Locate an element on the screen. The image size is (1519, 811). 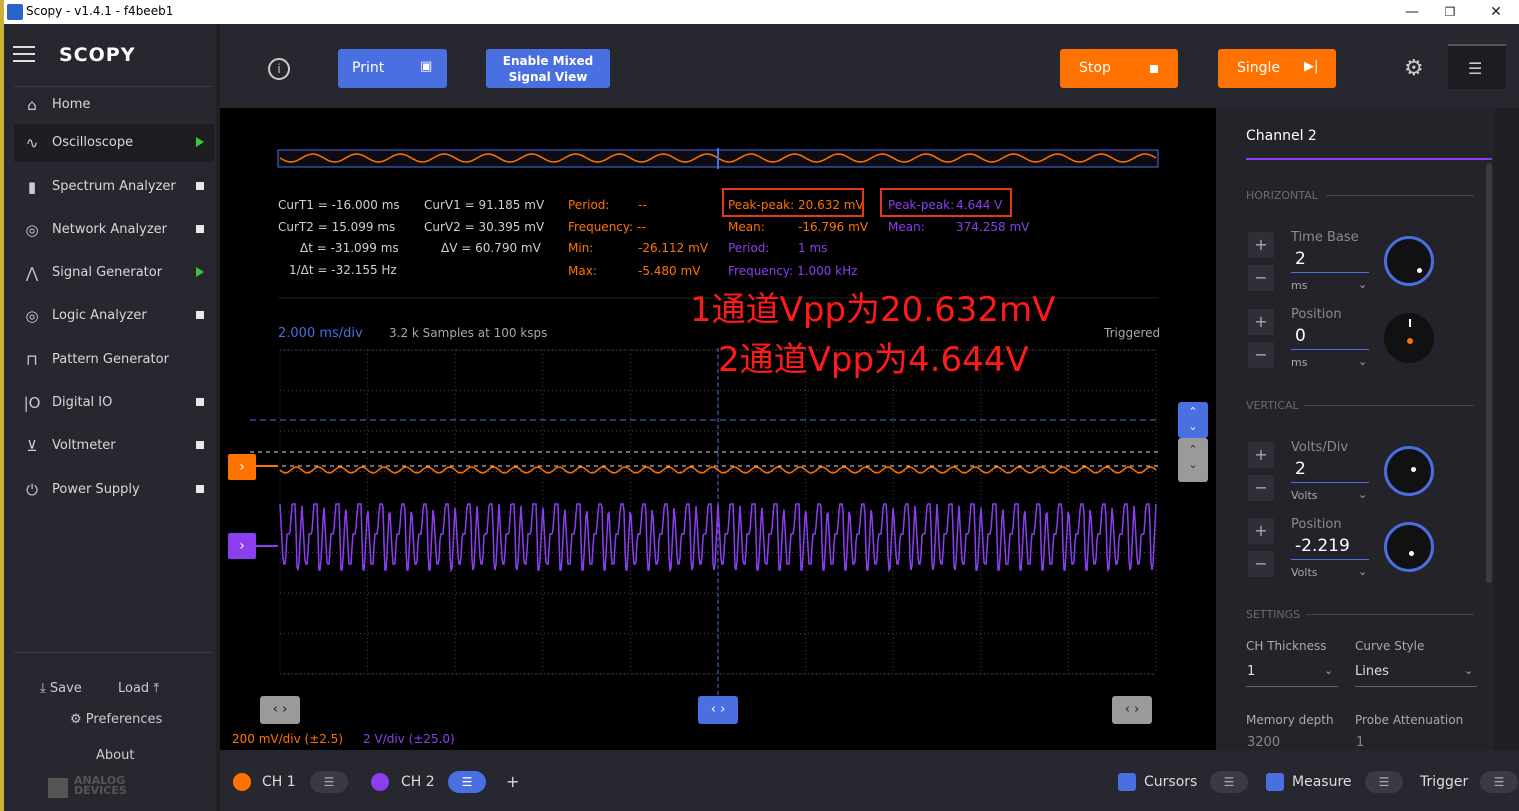
ch1-label: CH 1 is located at coordinates (279, 782).